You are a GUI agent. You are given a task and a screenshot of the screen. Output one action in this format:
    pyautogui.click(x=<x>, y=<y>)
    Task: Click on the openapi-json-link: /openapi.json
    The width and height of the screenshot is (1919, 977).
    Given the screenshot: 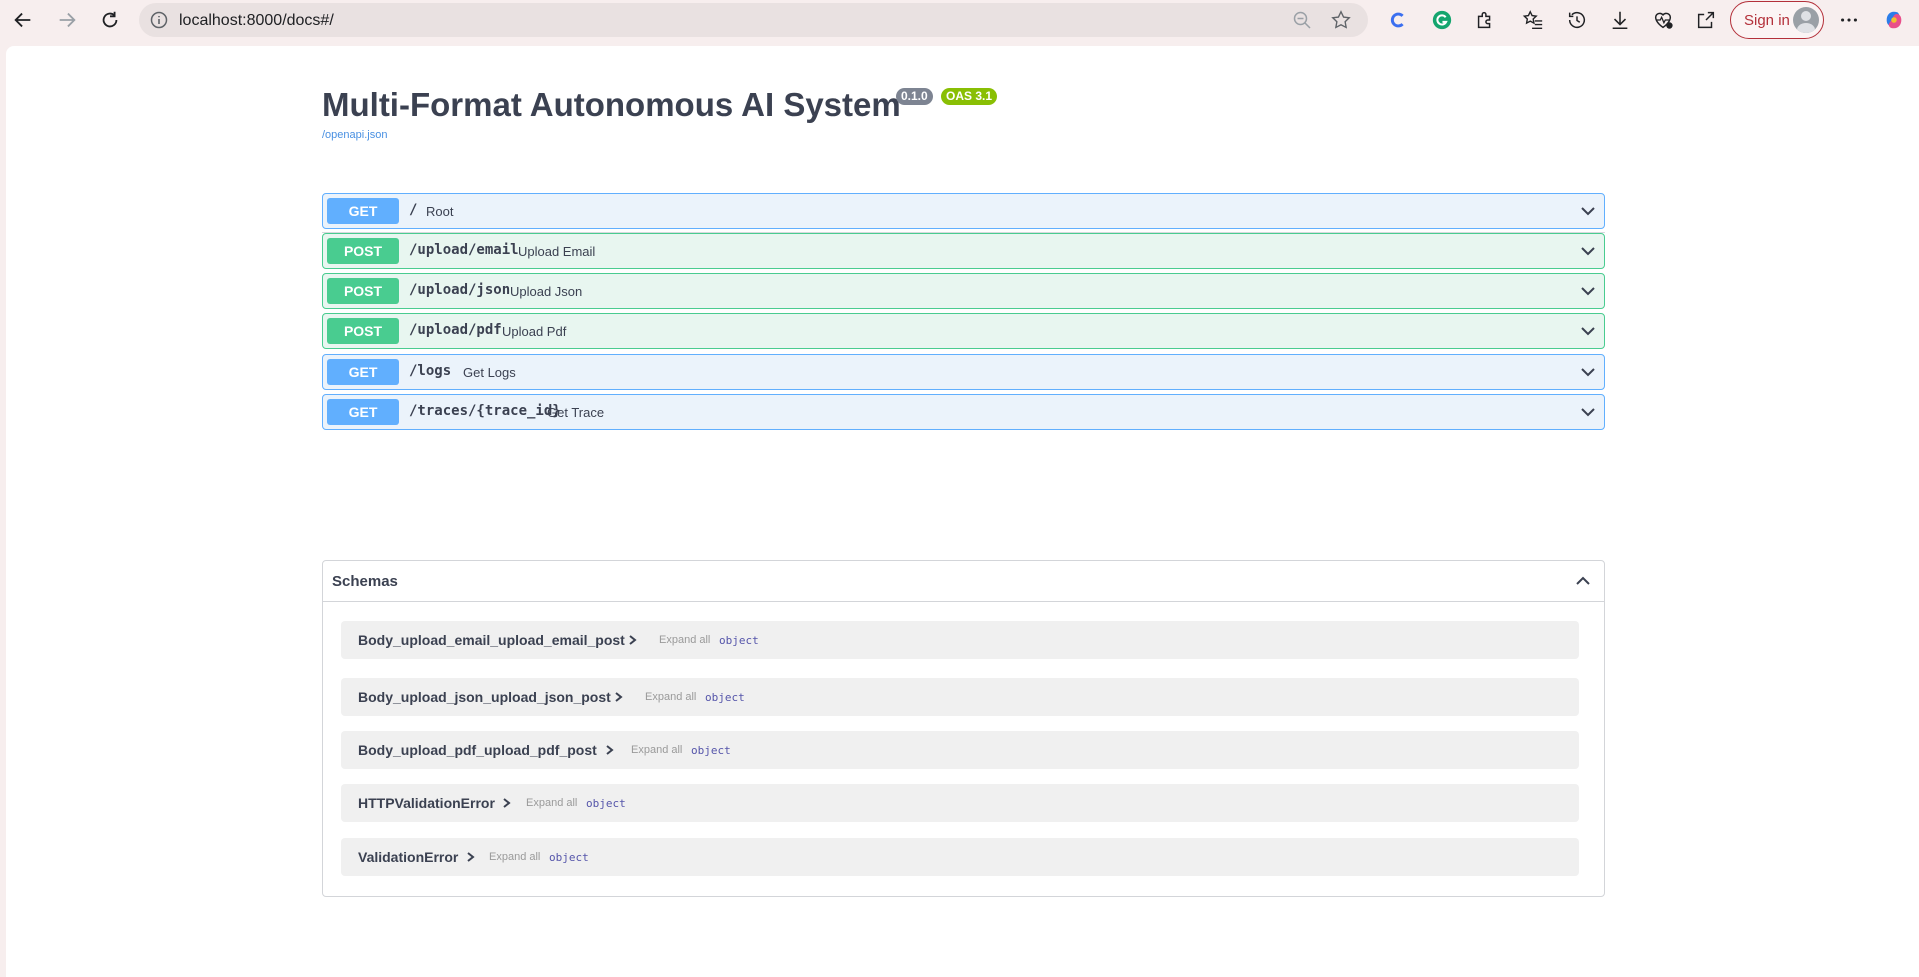 What is the action you would take?
    pyautogui.click(x=354, y=135)
    